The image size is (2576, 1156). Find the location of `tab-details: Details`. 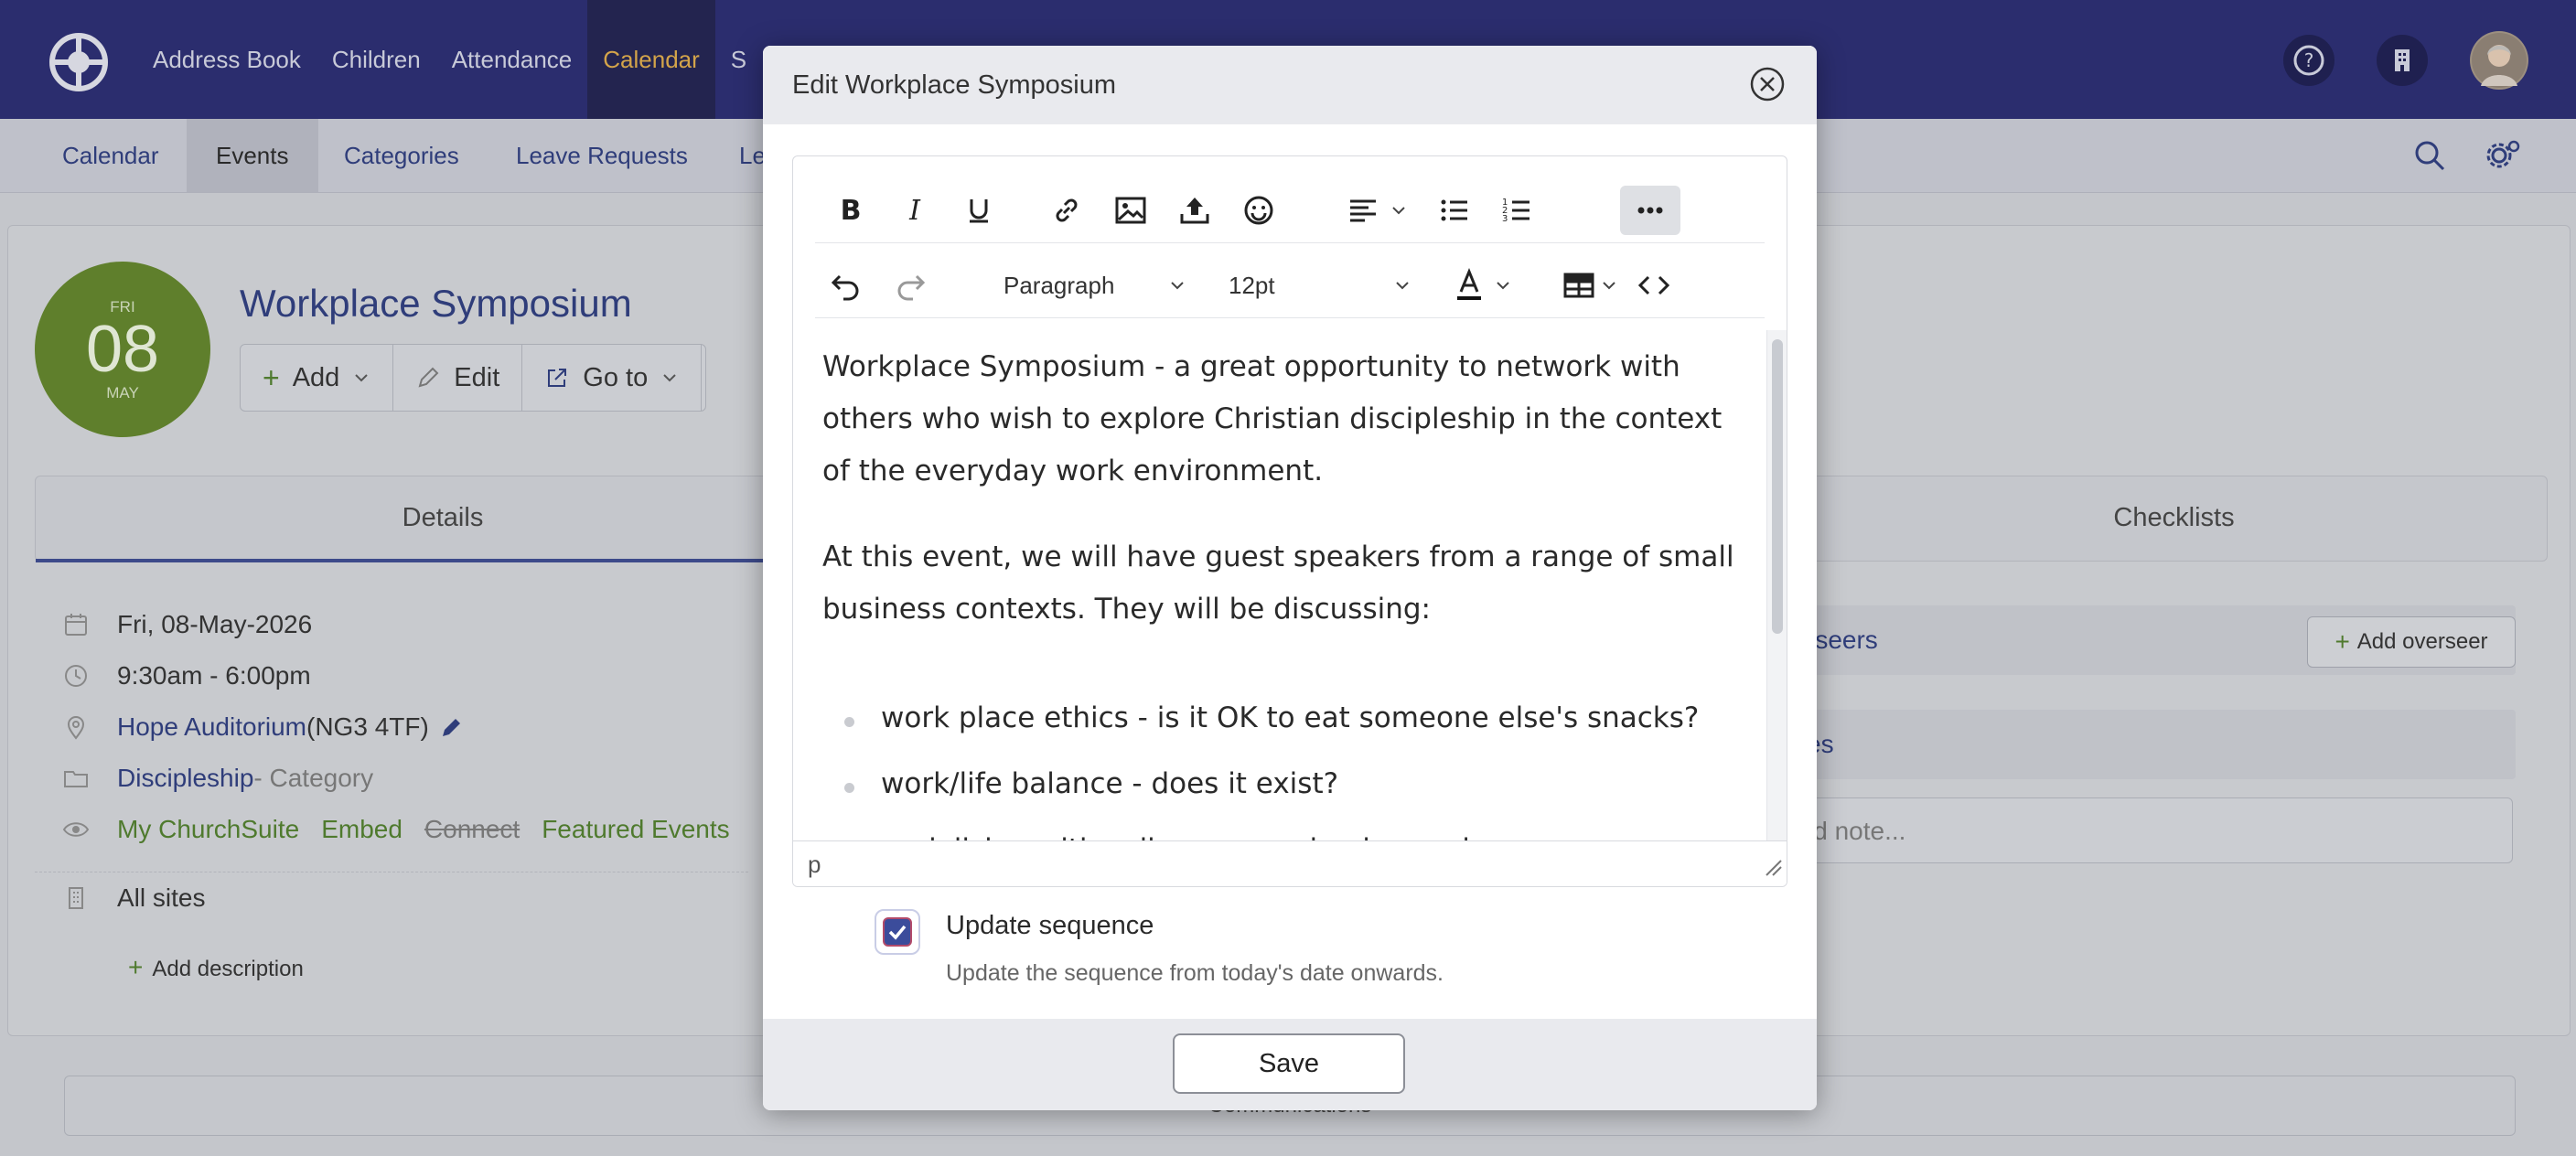

tab-details: Details is located at coordinates (443, 519).